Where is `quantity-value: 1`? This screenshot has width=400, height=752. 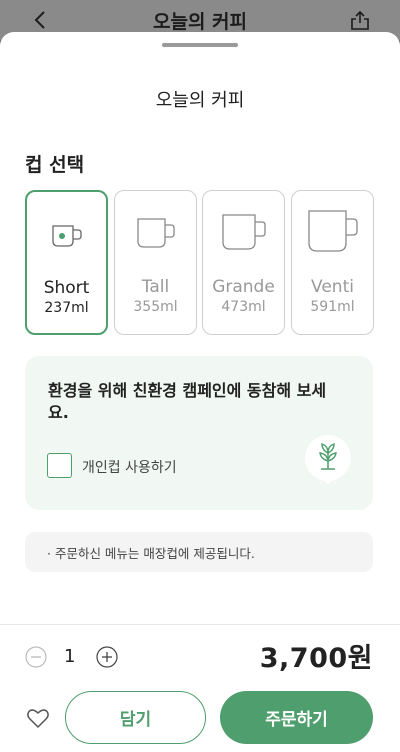
quantity-value: 1 is located at coordinates (70, 656).